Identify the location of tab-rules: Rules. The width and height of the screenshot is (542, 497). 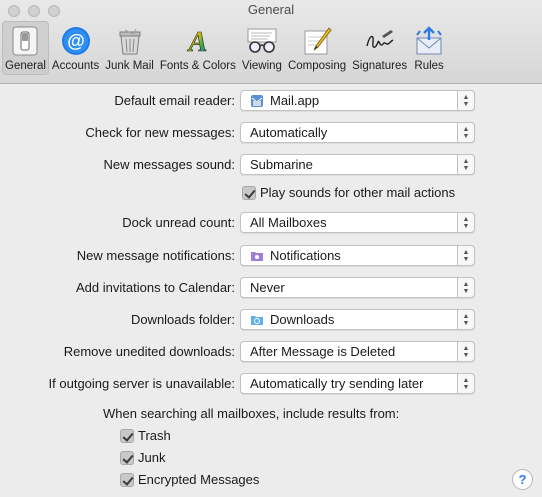
(429, 48).